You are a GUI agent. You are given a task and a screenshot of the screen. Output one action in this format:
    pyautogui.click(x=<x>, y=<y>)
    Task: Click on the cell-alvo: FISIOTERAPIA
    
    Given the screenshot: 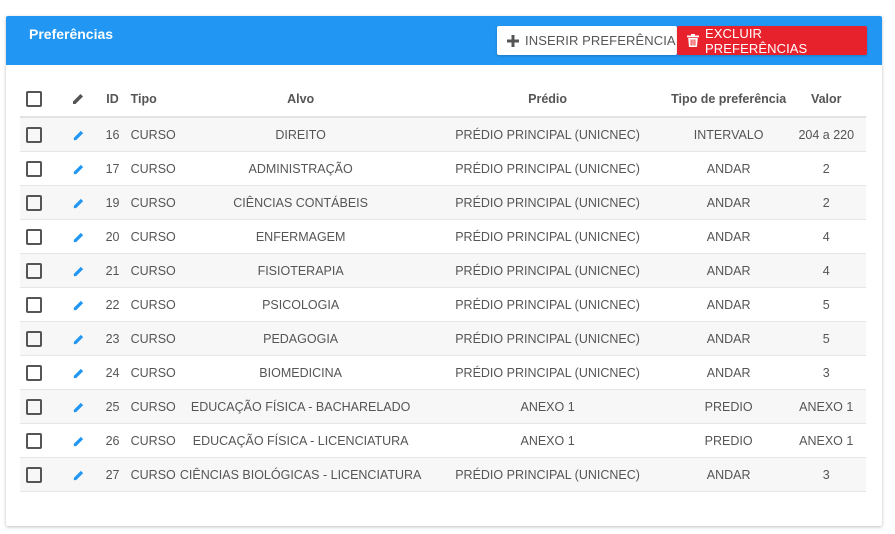 What is the action you would take?
    pyautogui.click(x=300, y=270)
    